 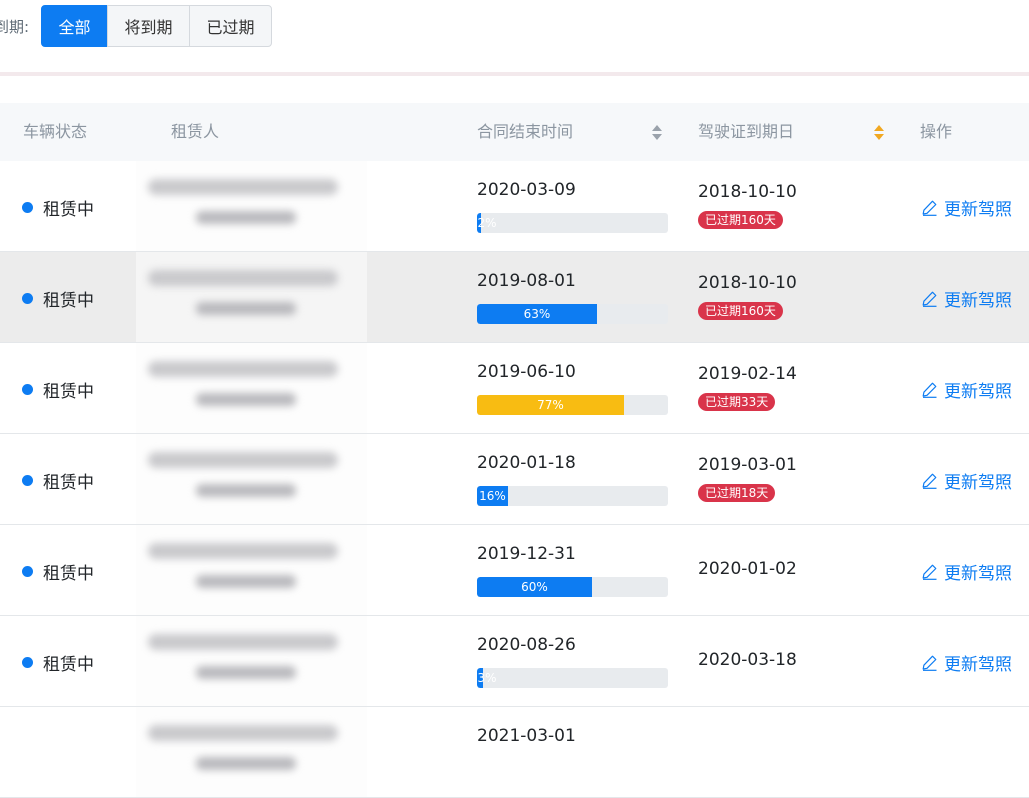 What do you see at coordinates (526, 372) in the screenshot?
I see `contract-end-date: 2019-06-10` at bounding box center [526, 372].